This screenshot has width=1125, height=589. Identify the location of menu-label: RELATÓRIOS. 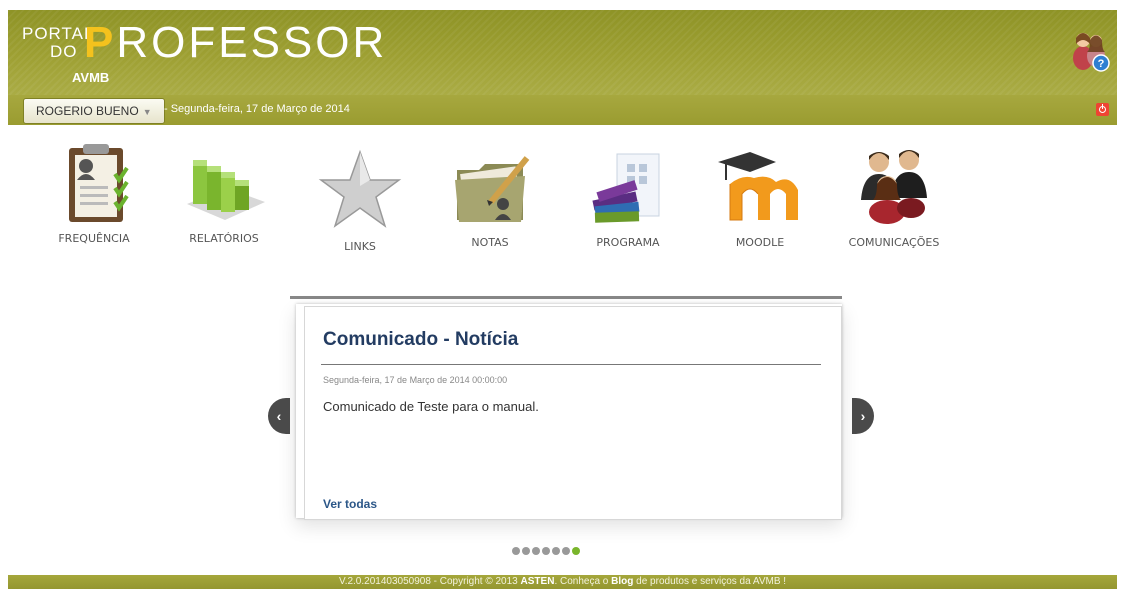
(224, 238).